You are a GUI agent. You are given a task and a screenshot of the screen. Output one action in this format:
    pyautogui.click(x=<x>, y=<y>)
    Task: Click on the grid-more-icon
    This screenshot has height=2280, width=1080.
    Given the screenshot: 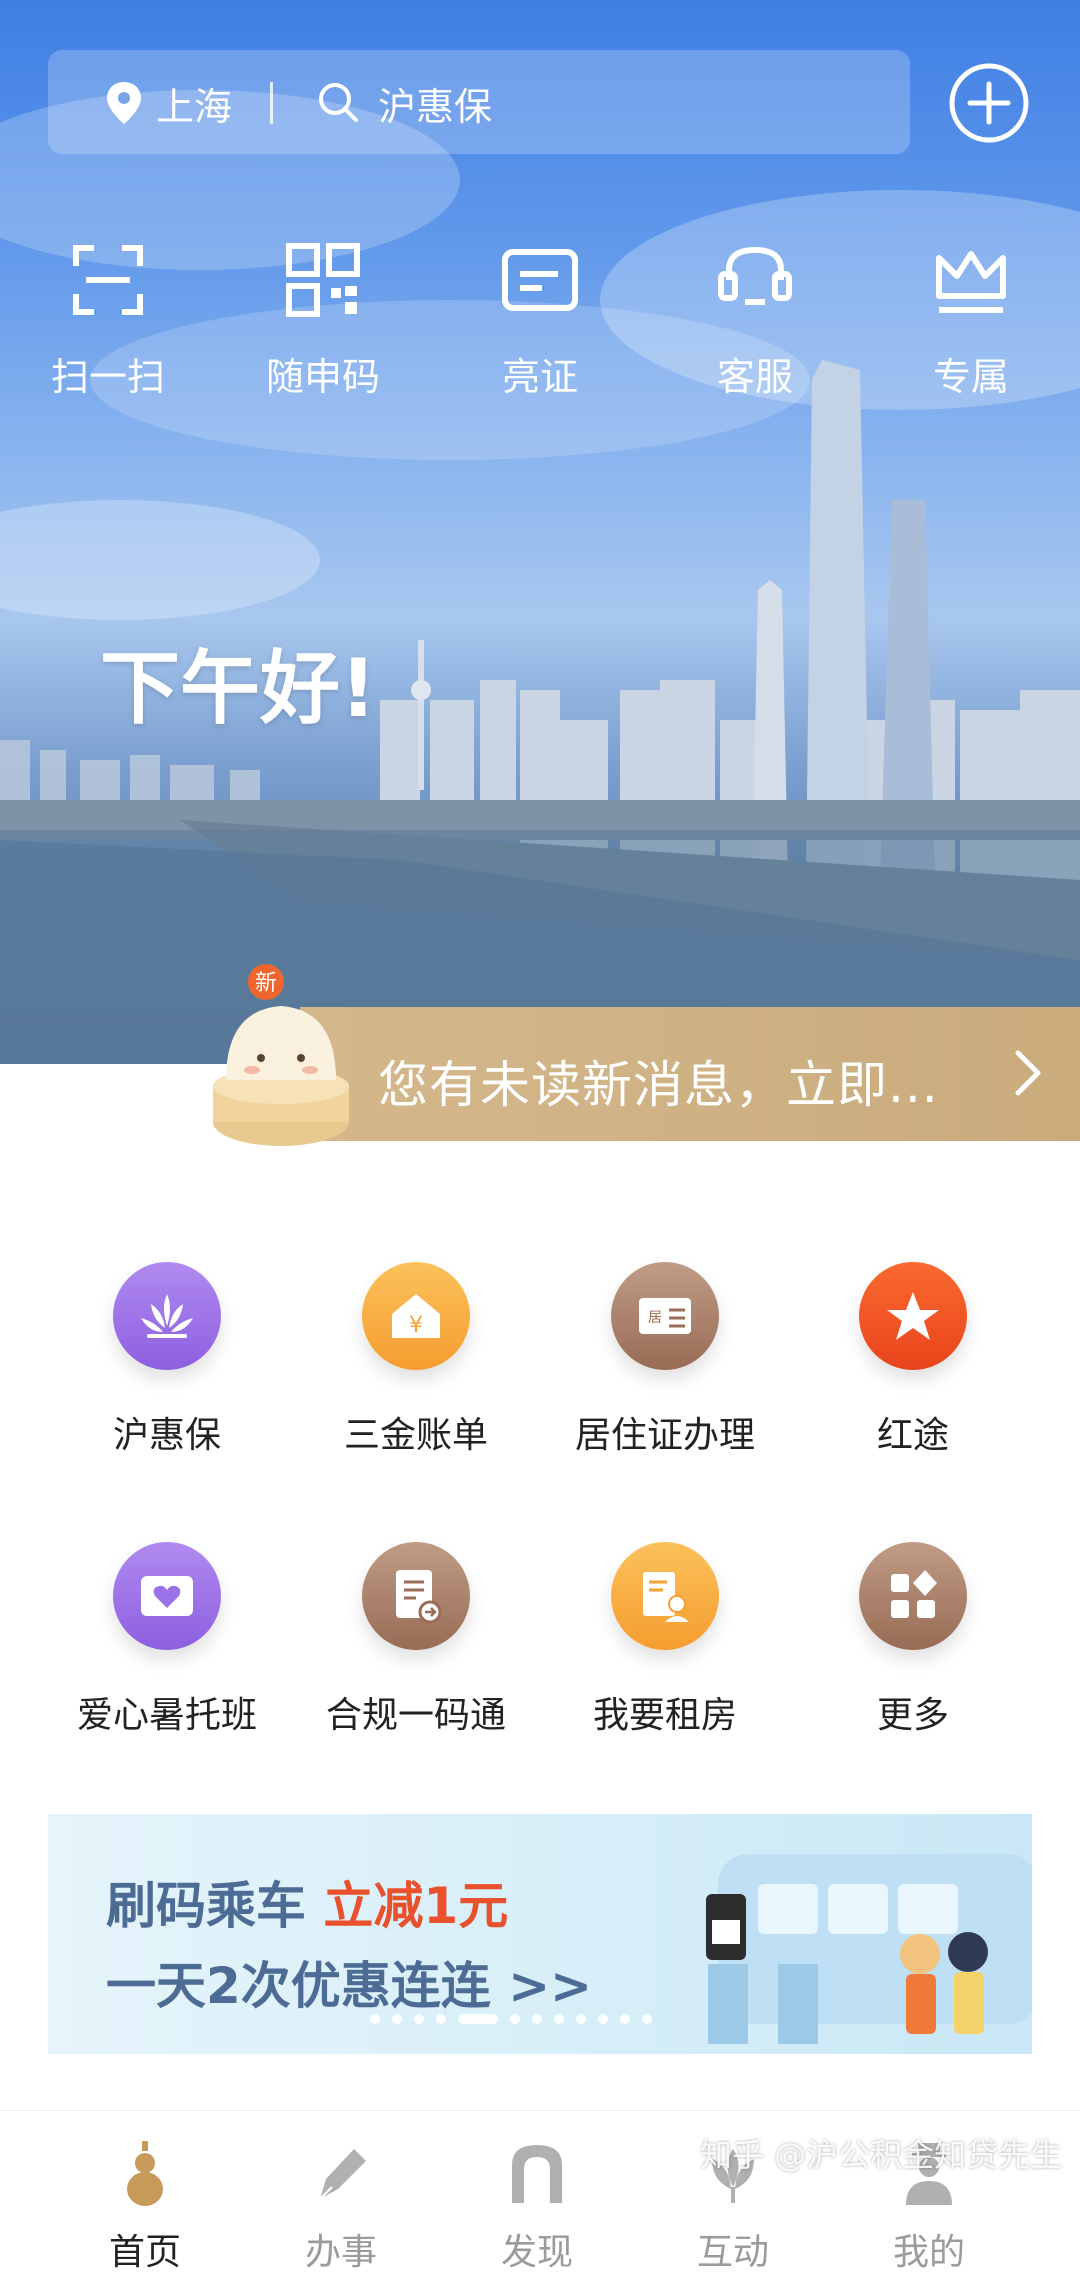 What is the action you would take?
    pyautogui.click(x=914, y=1594)
    